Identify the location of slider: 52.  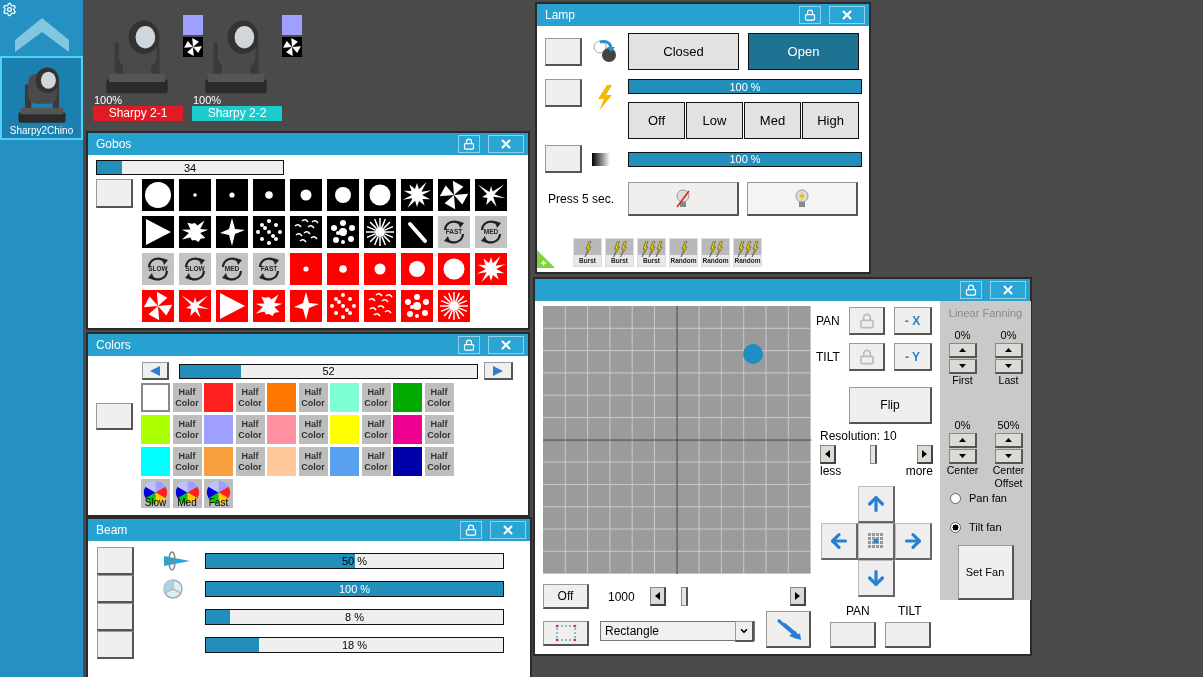
(328, 371).